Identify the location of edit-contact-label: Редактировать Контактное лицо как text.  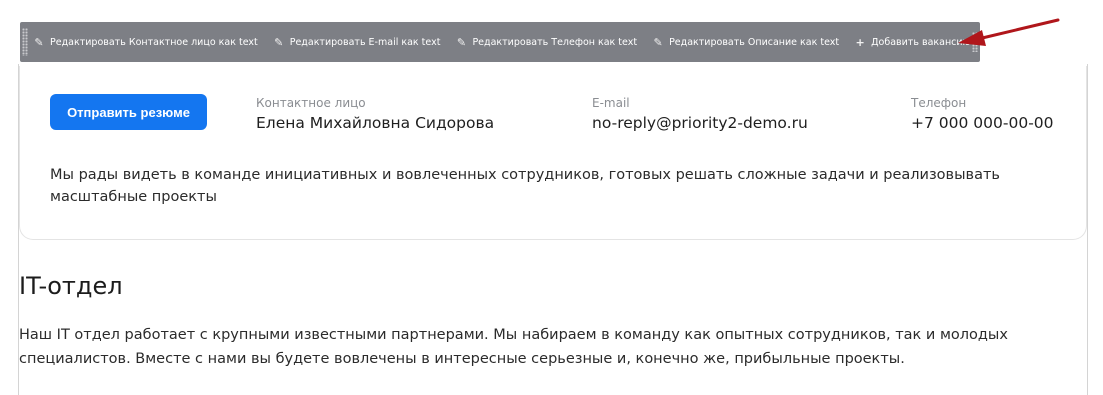
(154, 42).